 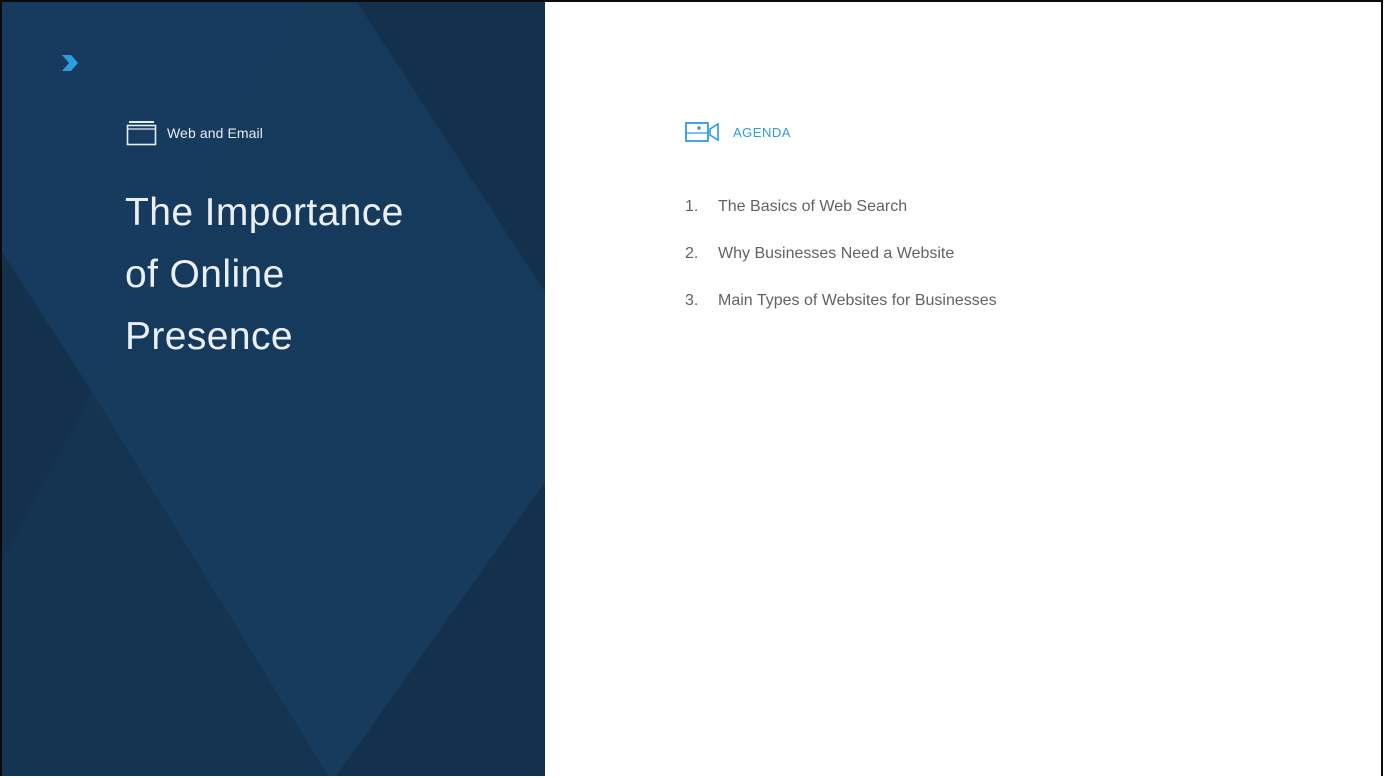 I want to click on agenda-item-text: The Basics of Web Search, so click(x=813, y=206).